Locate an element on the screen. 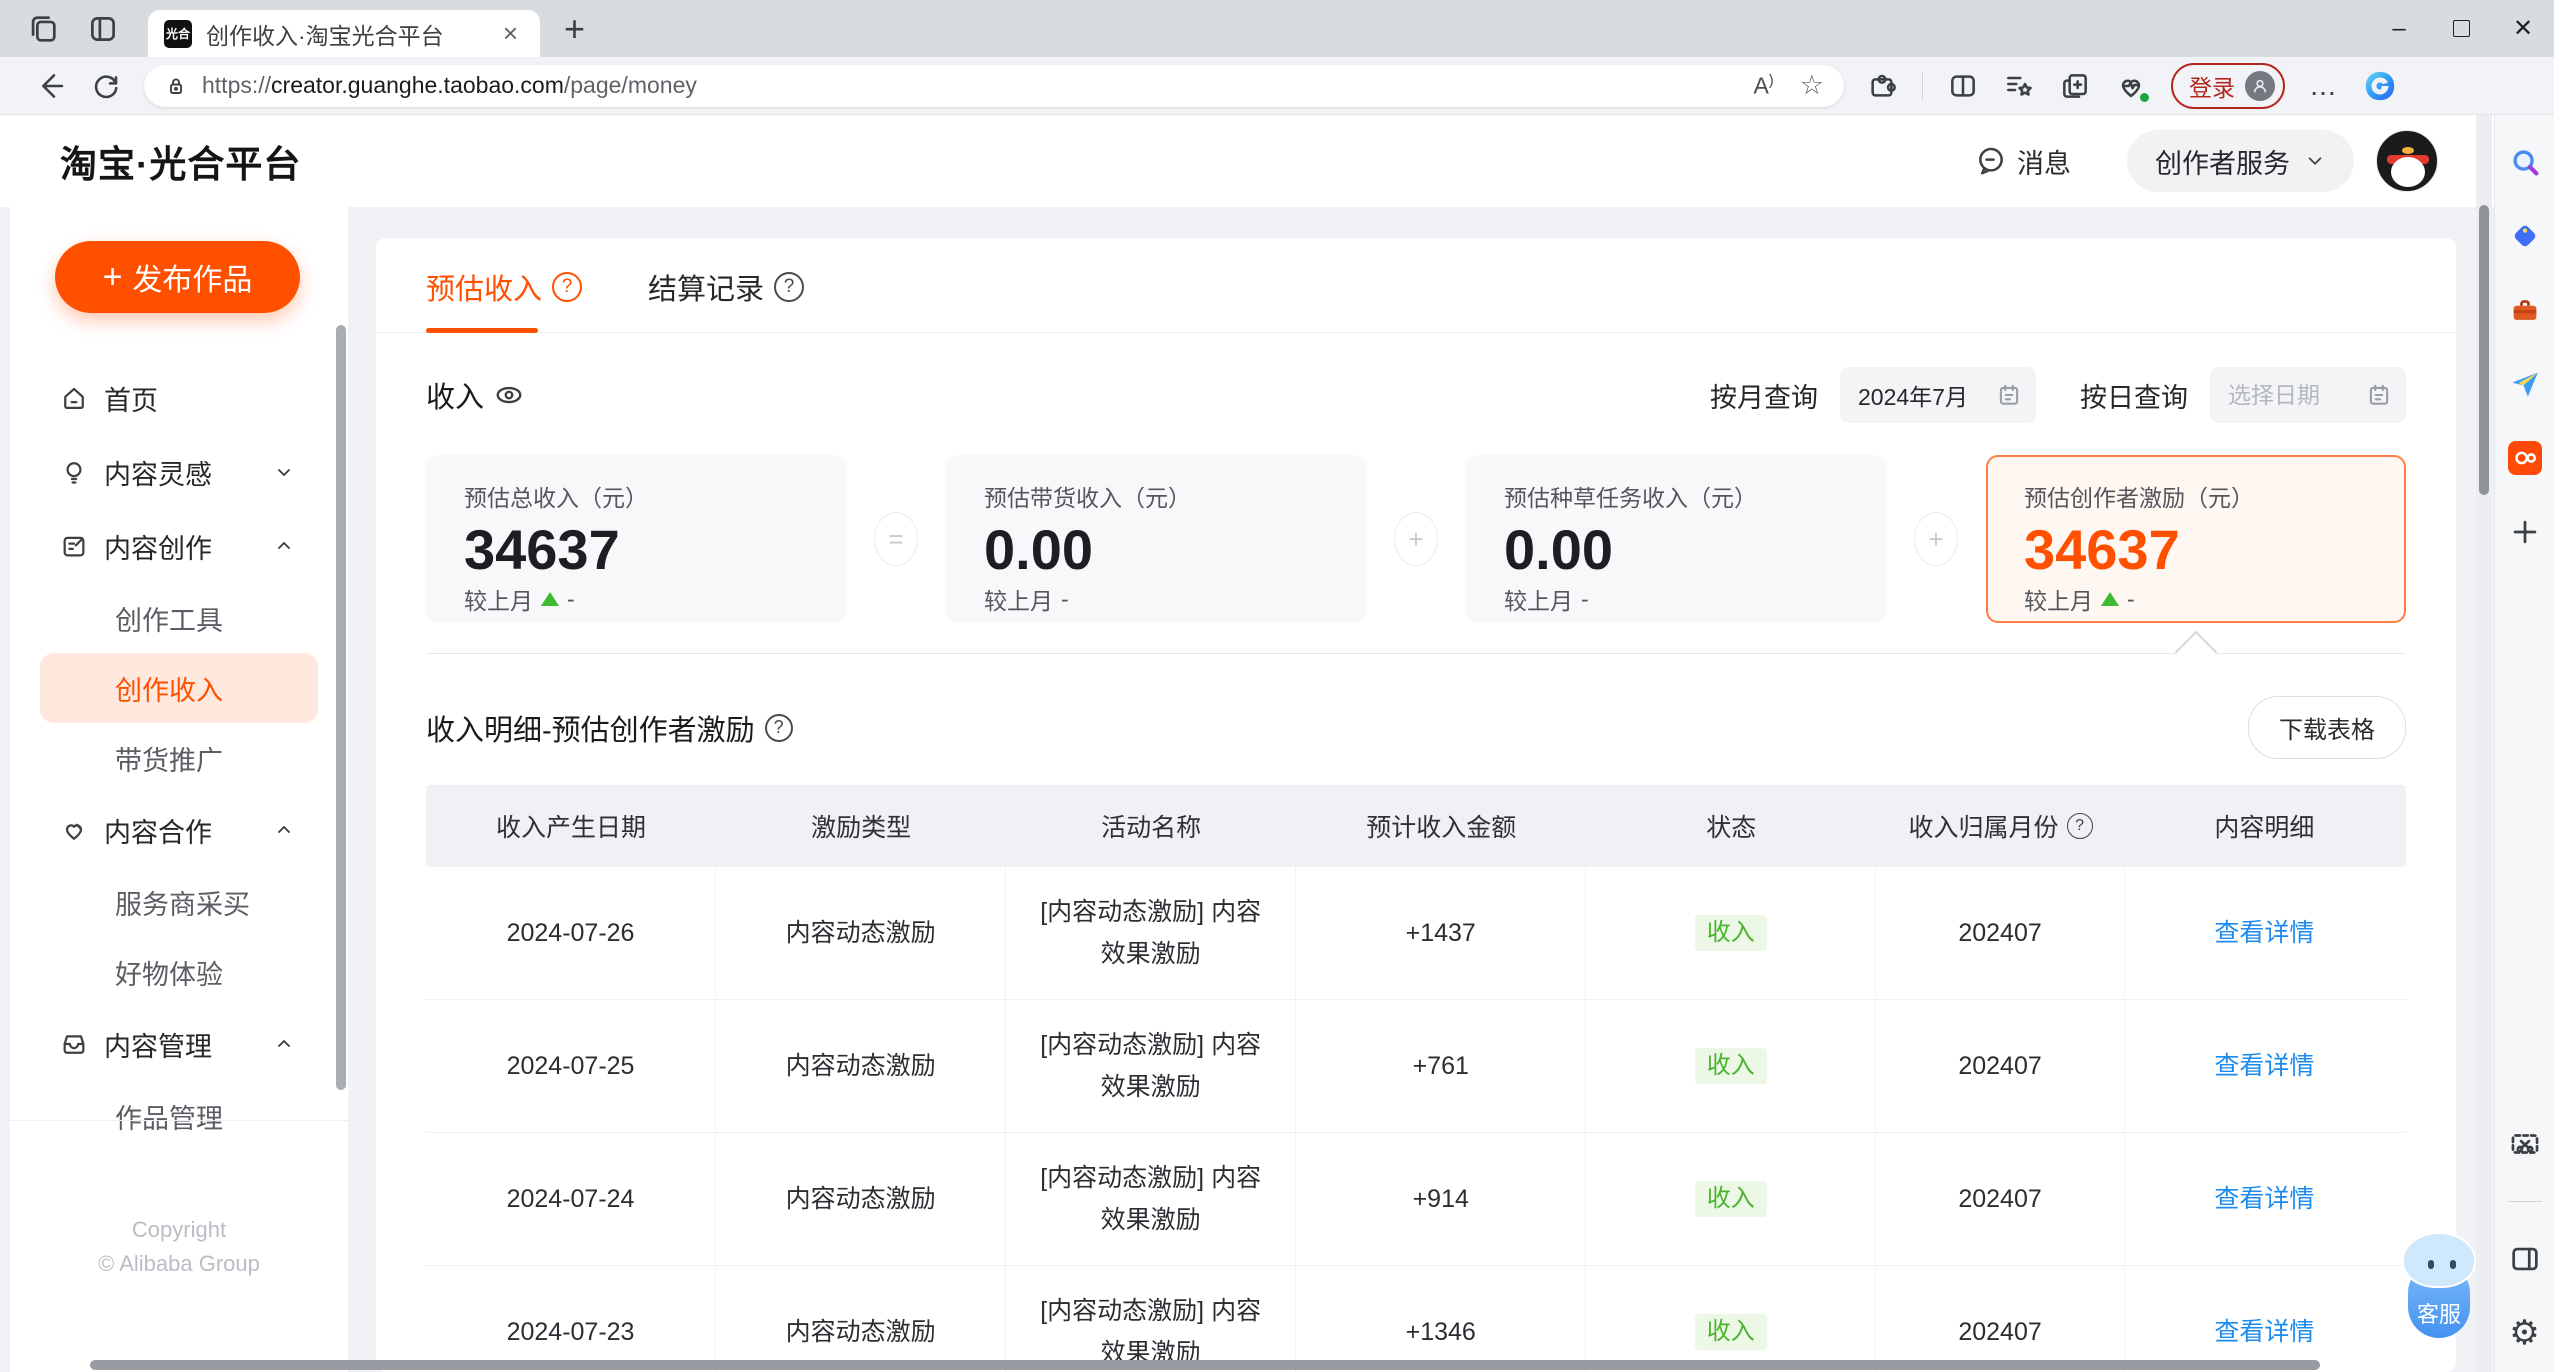 This screenshot has height=1372, width=2554. window-minimize-button: – is located at coordinates (2399, 28).